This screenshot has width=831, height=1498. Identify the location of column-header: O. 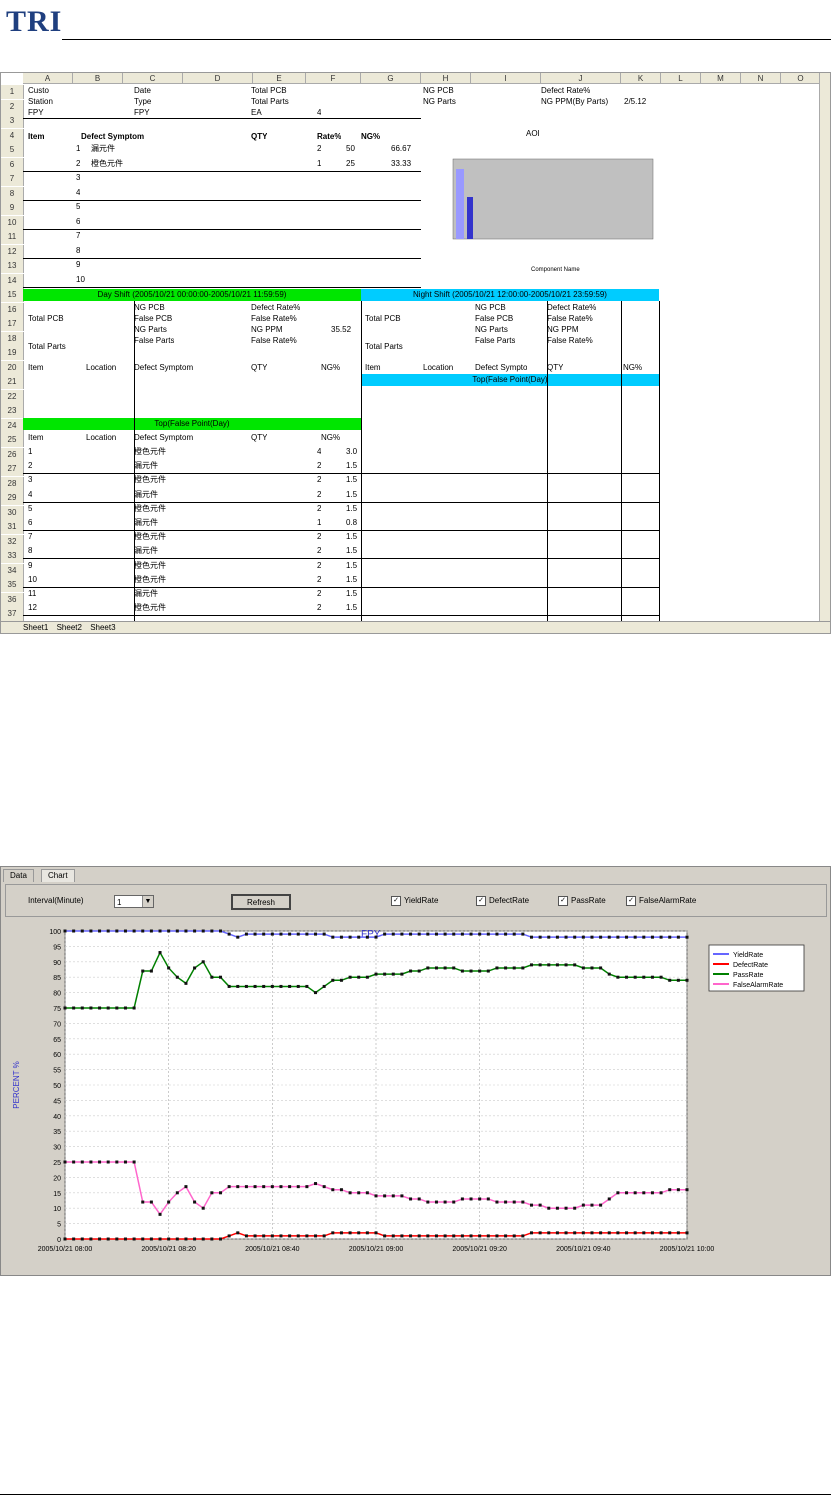
(801, 78).